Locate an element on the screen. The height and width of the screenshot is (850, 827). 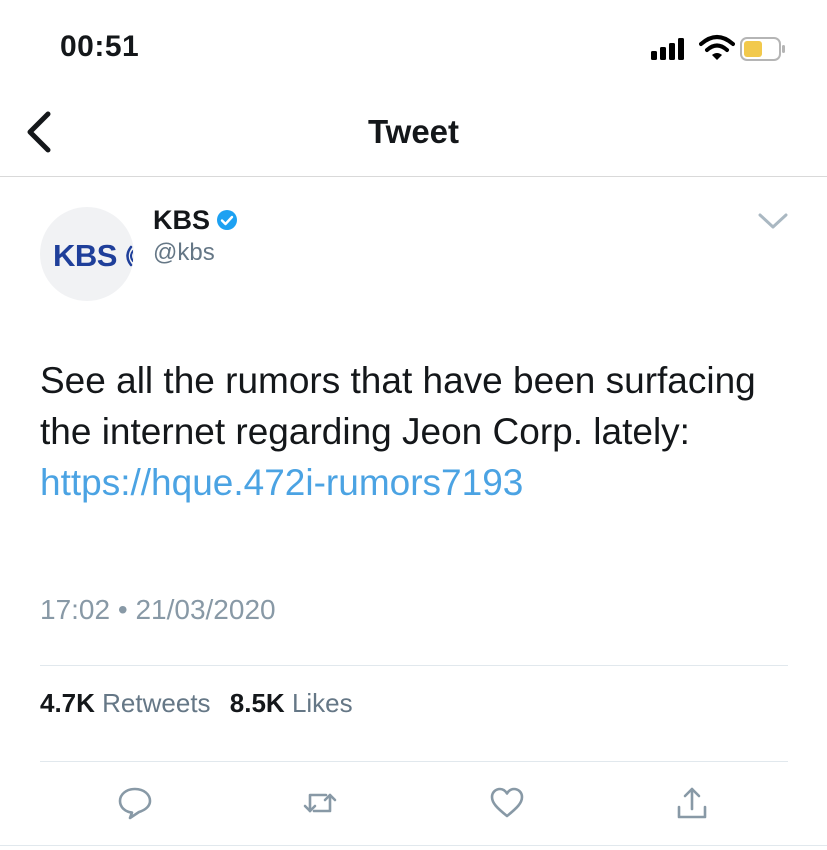
likes-stat: 8.5K Likes is located at coordinates (291, 703).